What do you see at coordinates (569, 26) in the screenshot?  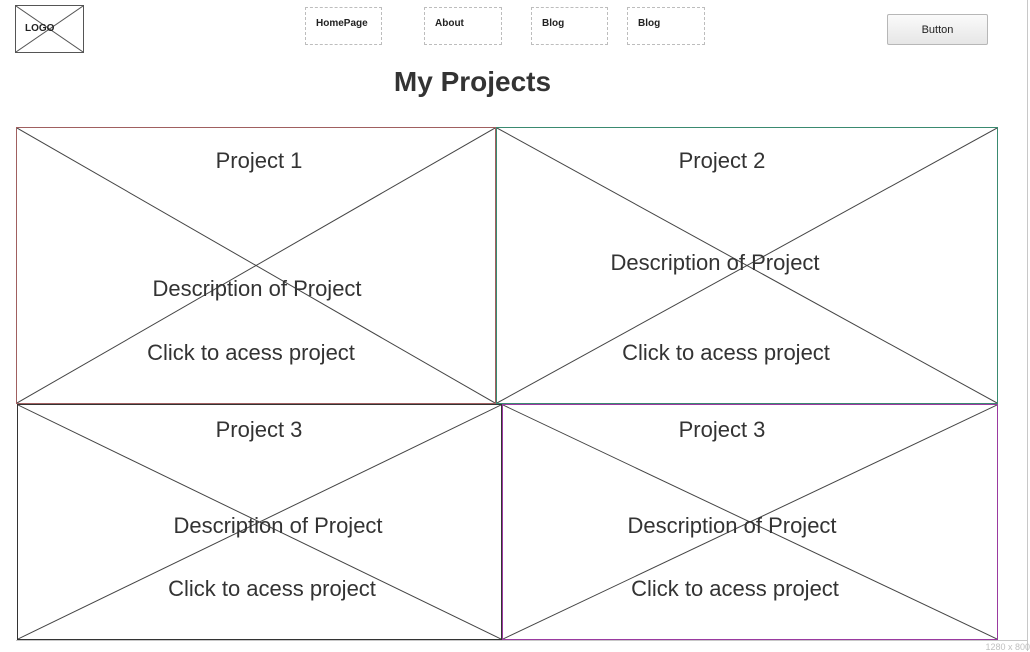 I see `nav-item-blog: Blog` at bounding box center [569, 26].